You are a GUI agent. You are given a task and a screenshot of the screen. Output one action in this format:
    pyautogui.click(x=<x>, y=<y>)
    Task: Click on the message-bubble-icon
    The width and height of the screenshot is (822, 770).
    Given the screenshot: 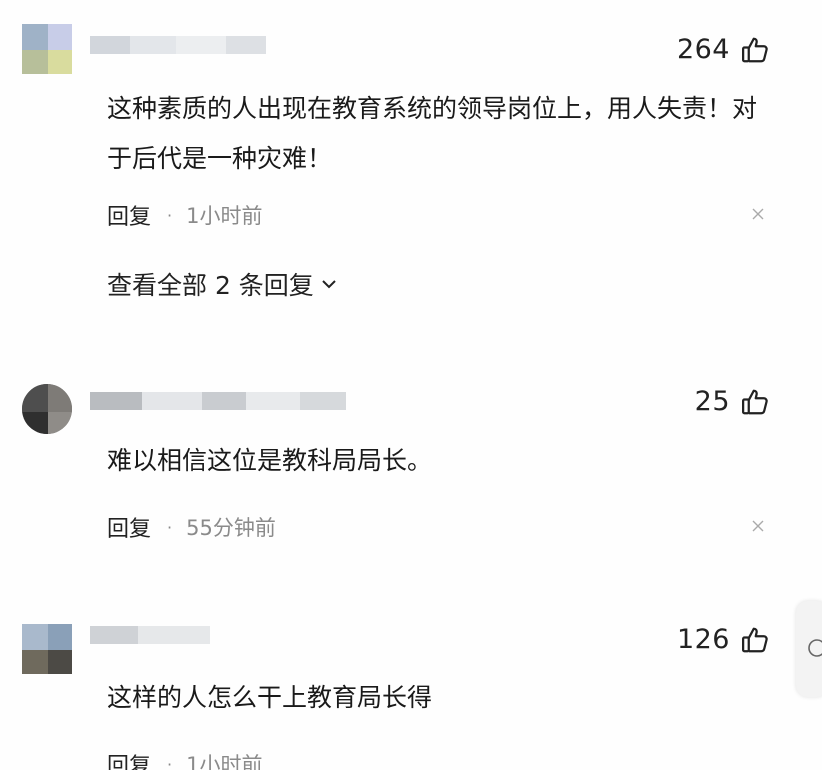 What is the action you would take?
    pyautogui.click(x=815, y=648)
    